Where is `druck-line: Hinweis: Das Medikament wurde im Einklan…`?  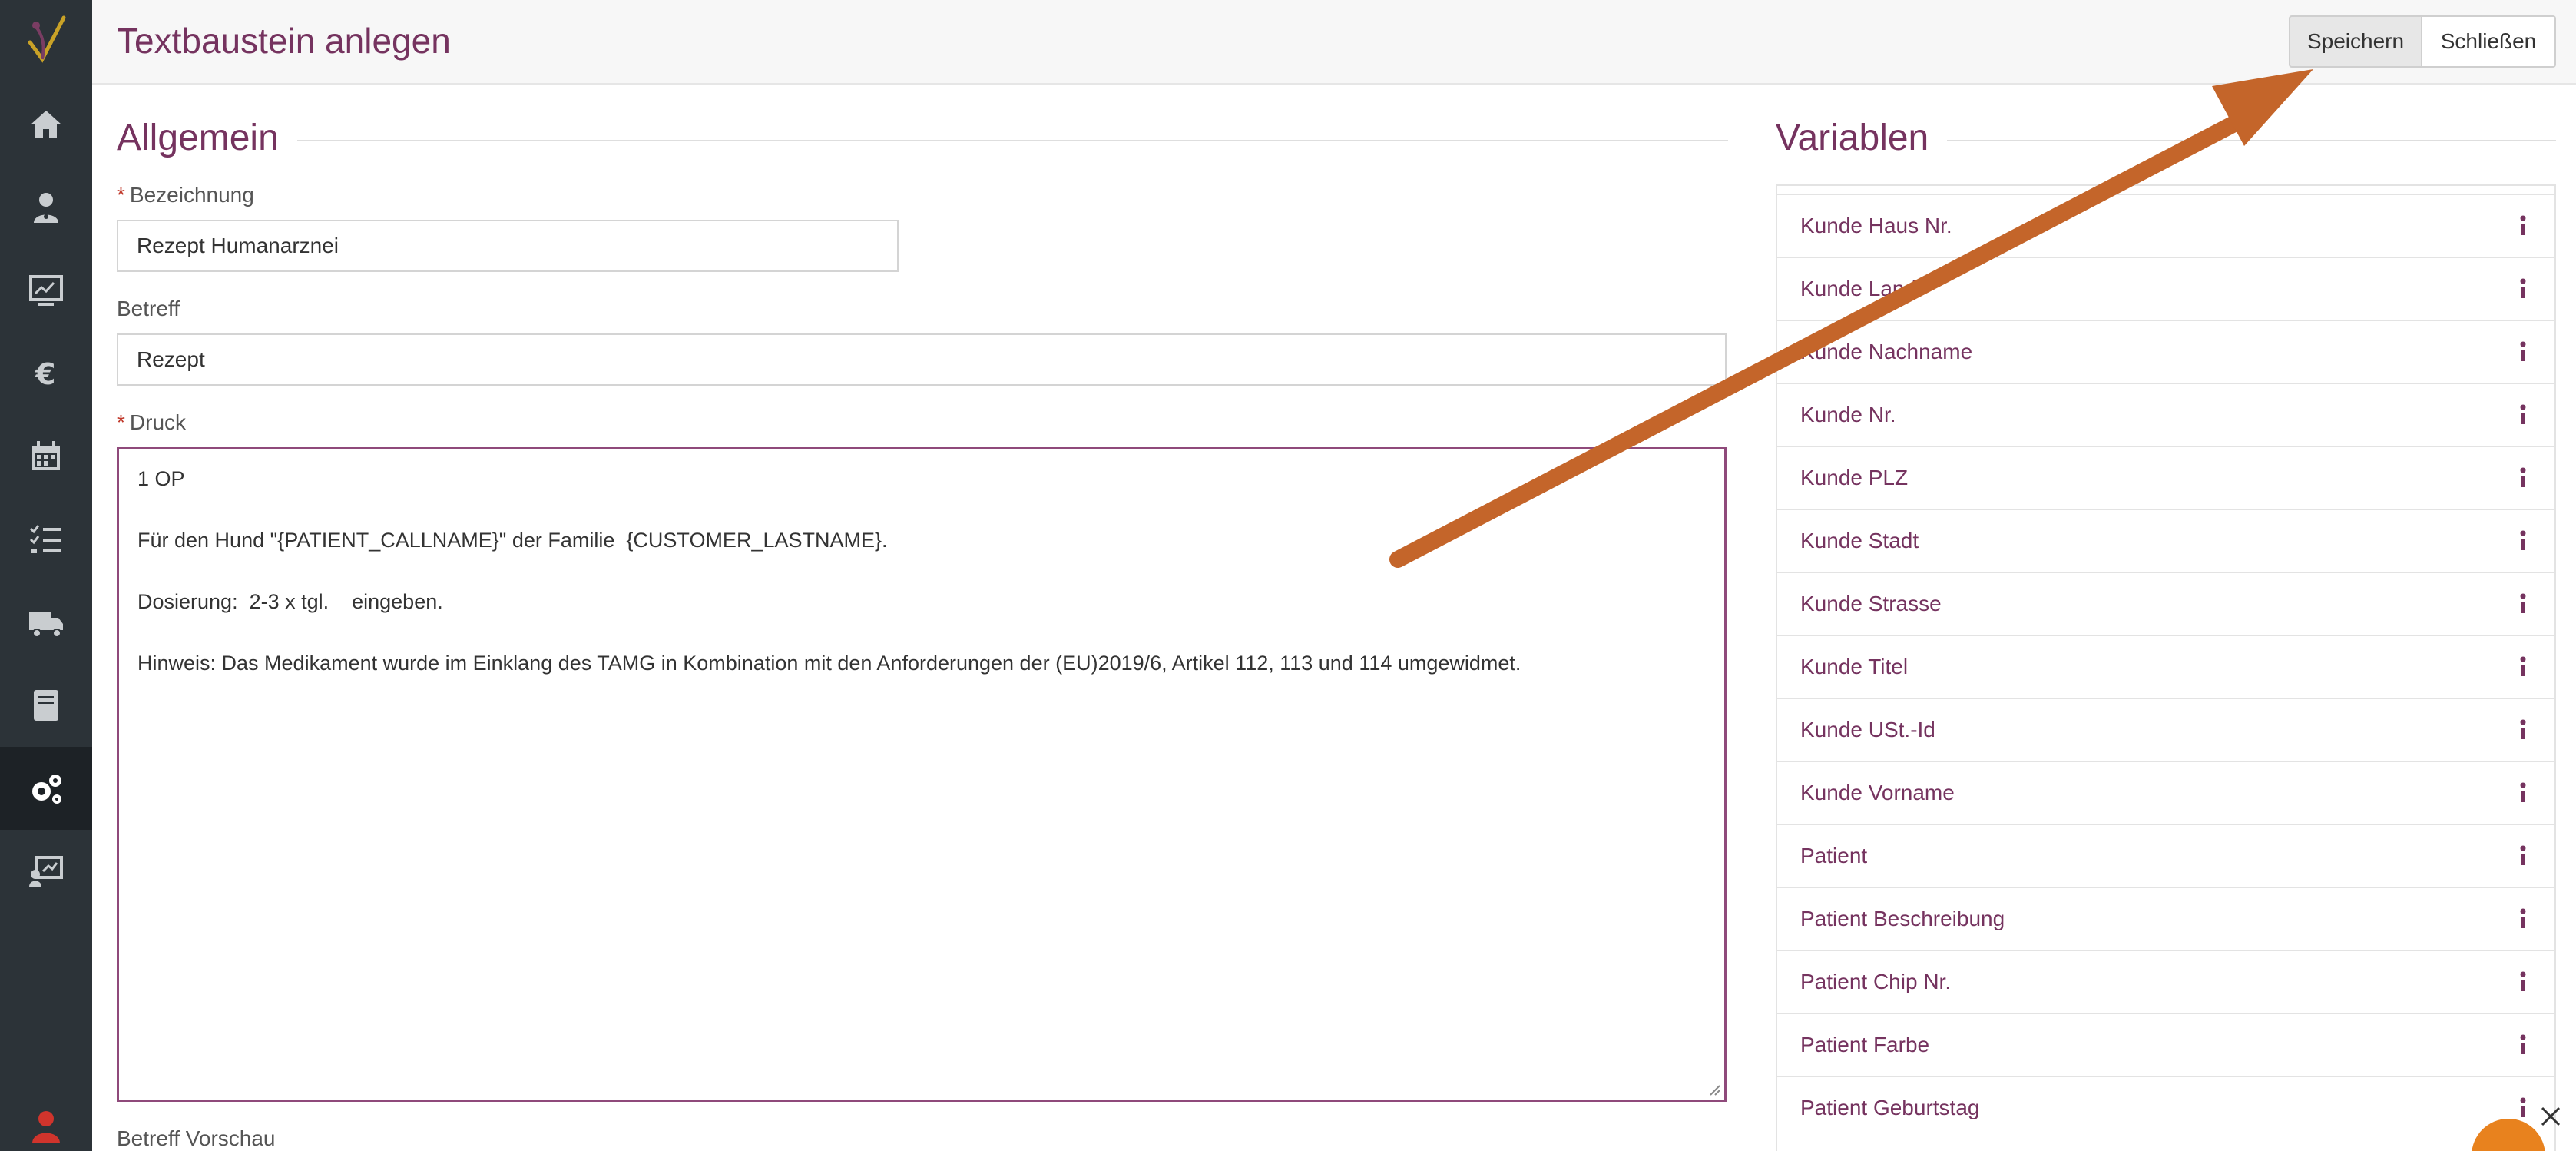 druck-line: Hinweis: Das Medikament wurde im Einklan… is located at coordinates (829, 663).